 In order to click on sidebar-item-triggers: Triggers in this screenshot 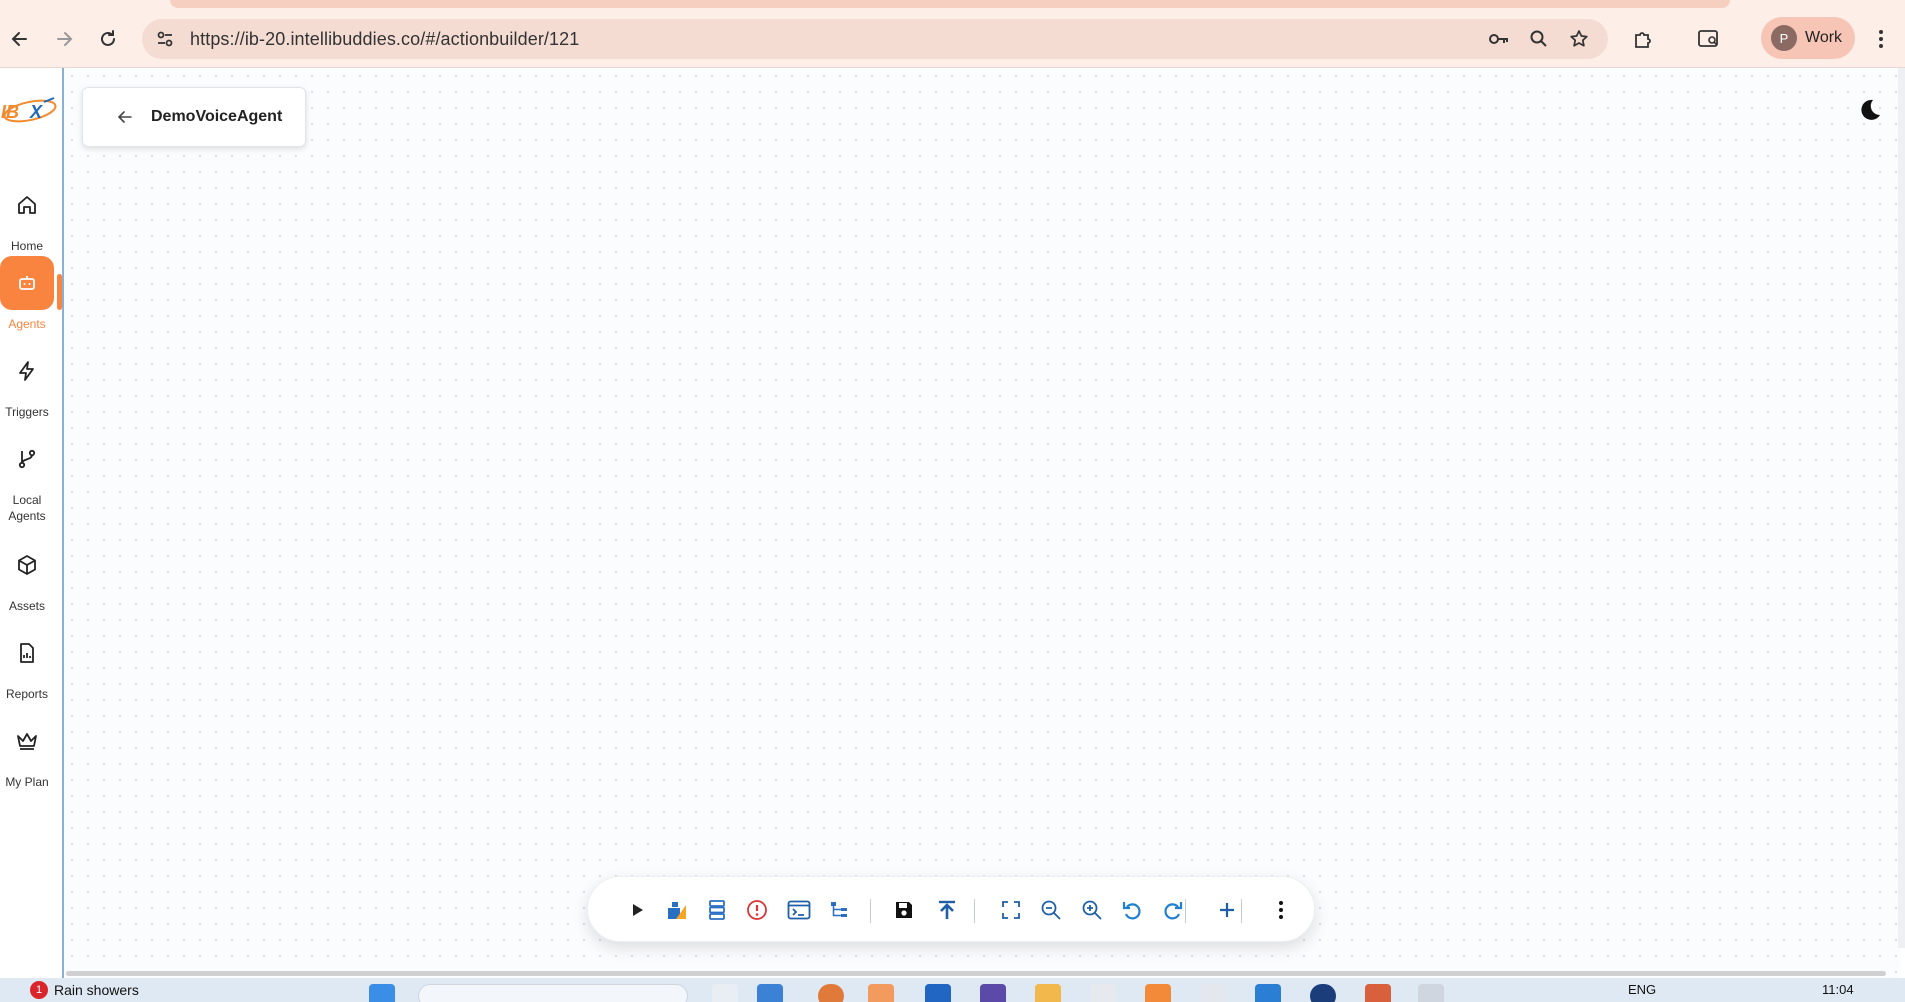, I will do `click(27, 382)`.